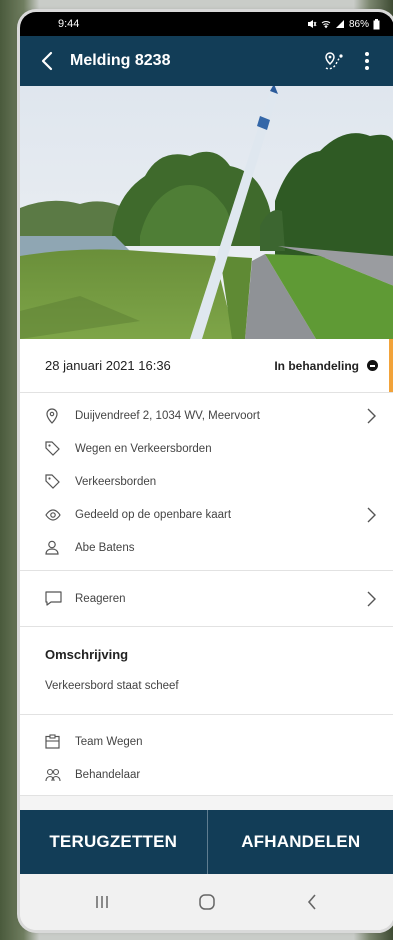 This screenshot has width=393, height=940. Describe the element at coordinates (100, 598) in the screenshot. I see `react-label: Reageren` at that location.